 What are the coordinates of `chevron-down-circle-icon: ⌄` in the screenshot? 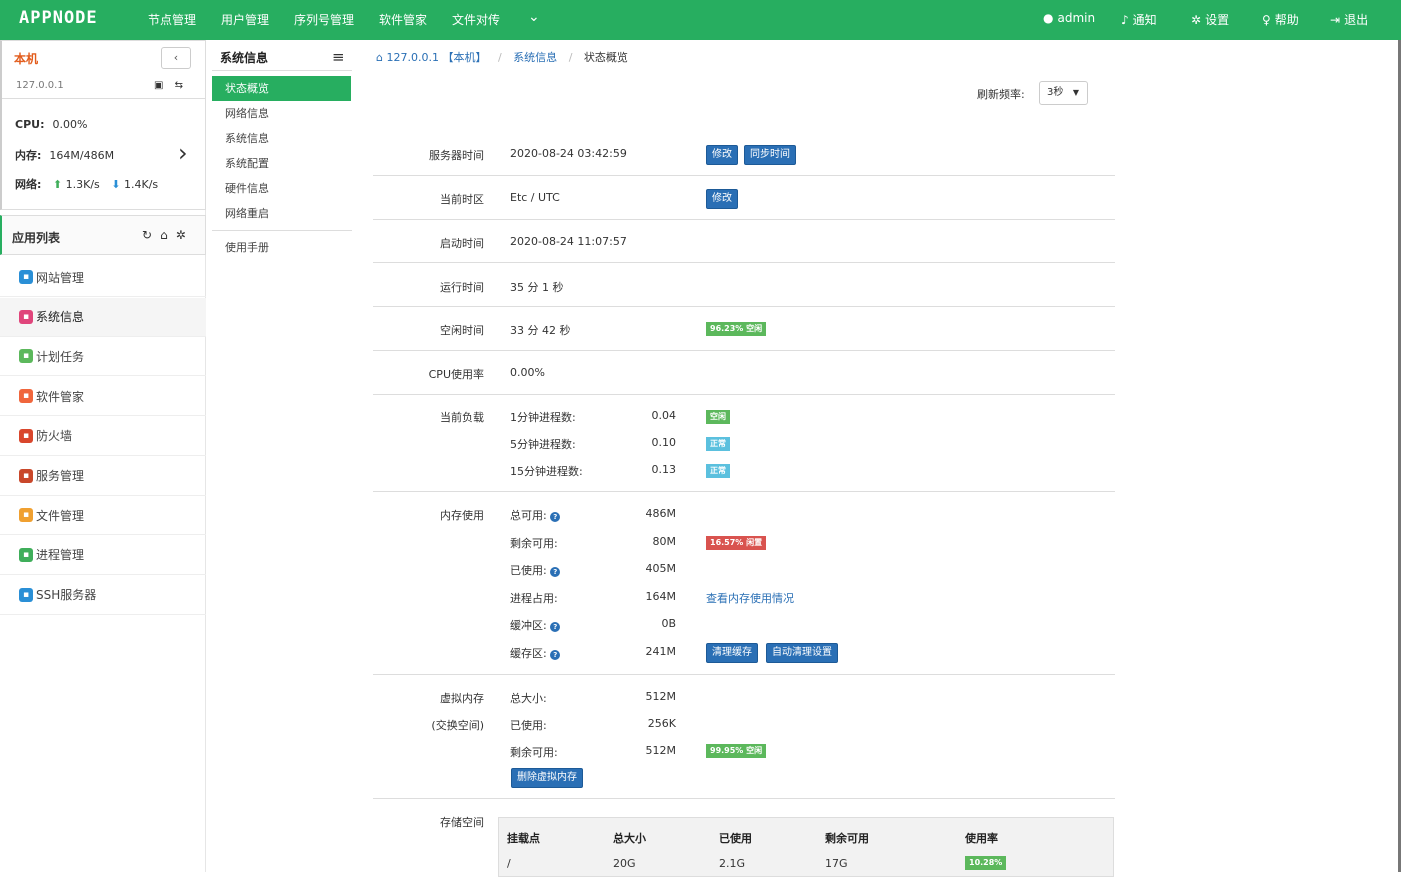 It's located at (534, 17).